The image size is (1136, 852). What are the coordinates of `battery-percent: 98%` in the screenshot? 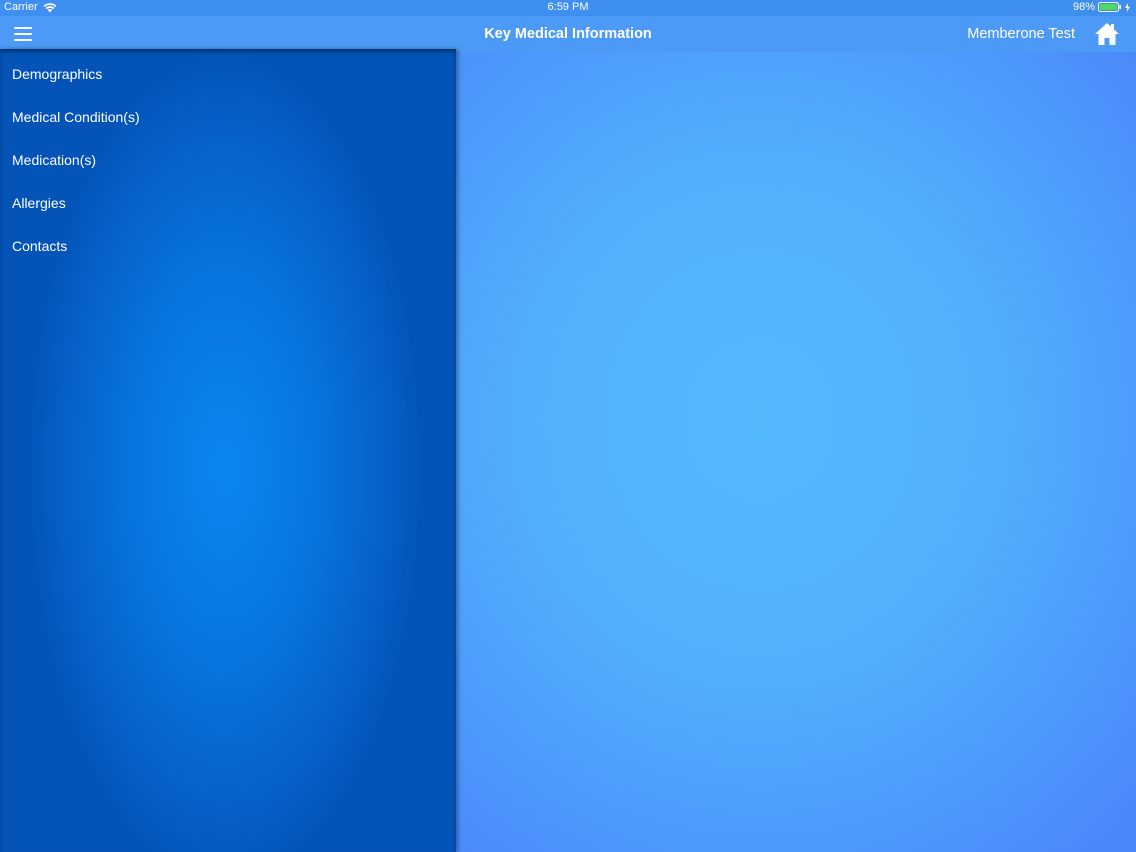 It's located at (1083, 7).